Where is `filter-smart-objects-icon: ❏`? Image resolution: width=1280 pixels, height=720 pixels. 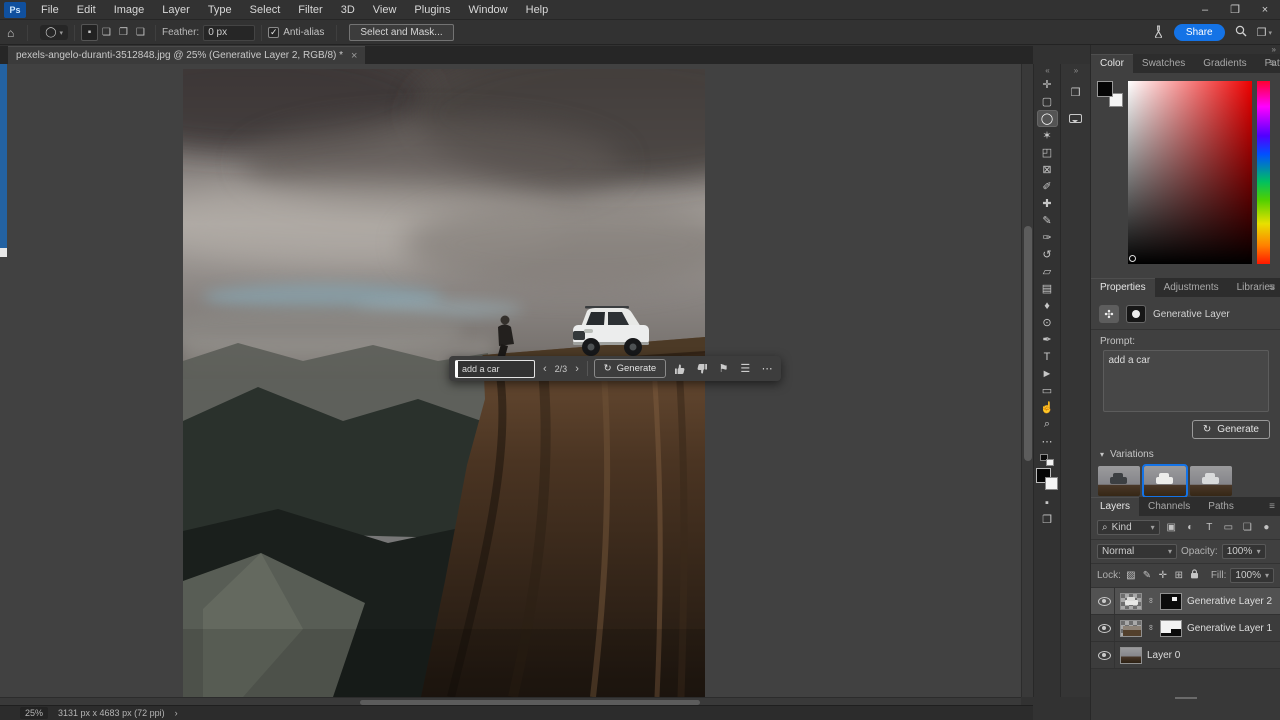 filter-smart-objects-icon: ❏ is located at coordinates (1247, 527).